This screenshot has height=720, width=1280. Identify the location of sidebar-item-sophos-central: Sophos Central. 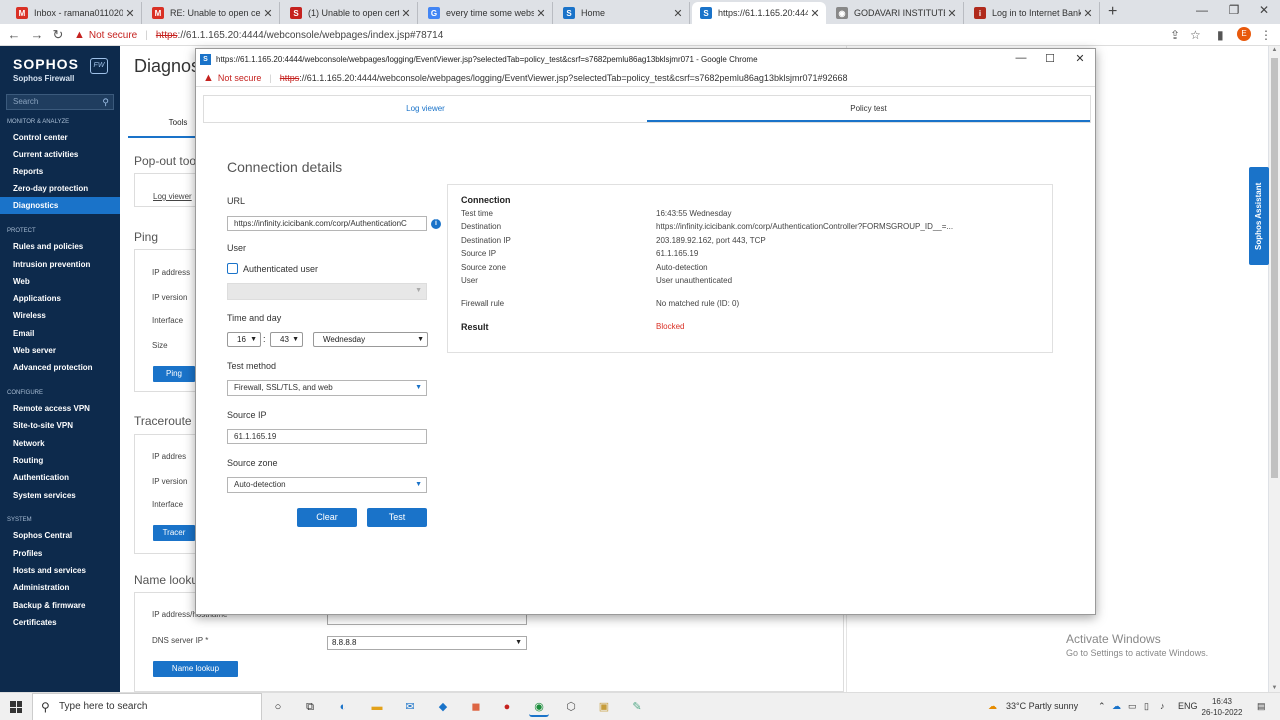
(42, 535).